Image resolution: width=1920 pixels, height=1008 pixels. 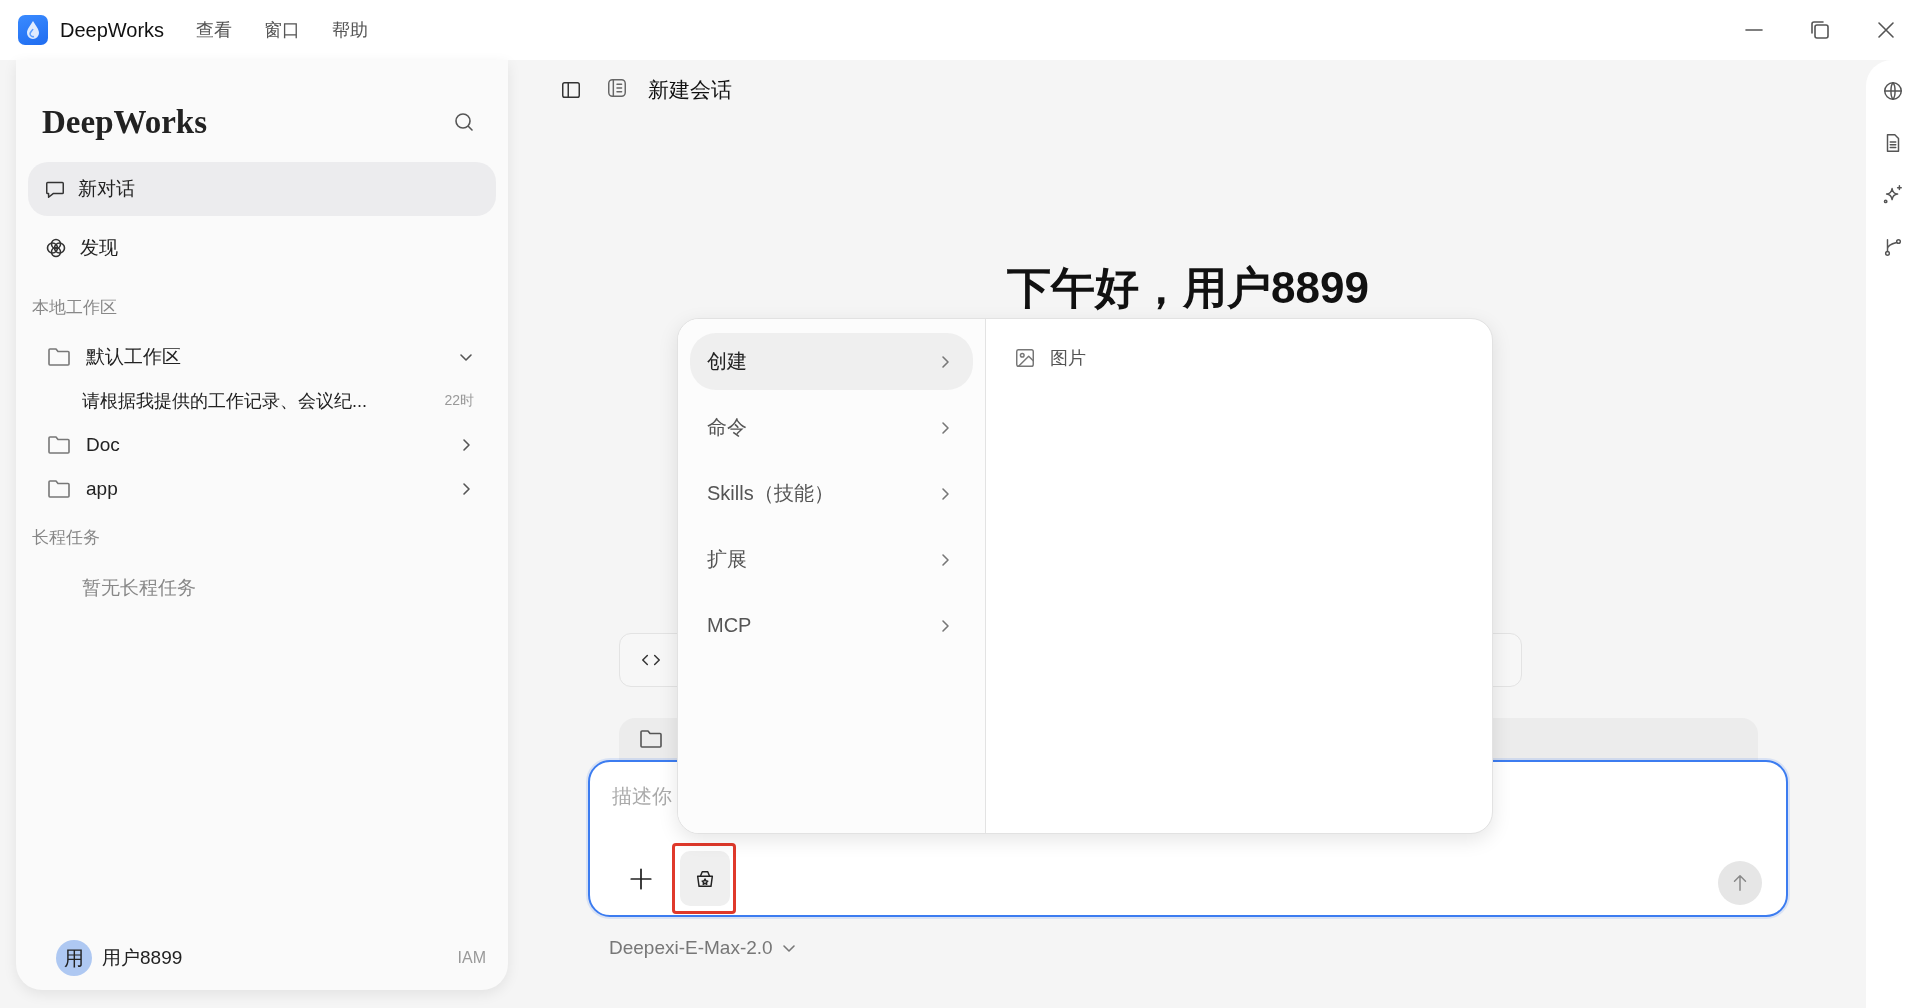 I want to click on menu-category: MCP, so click(x=831, y=625).